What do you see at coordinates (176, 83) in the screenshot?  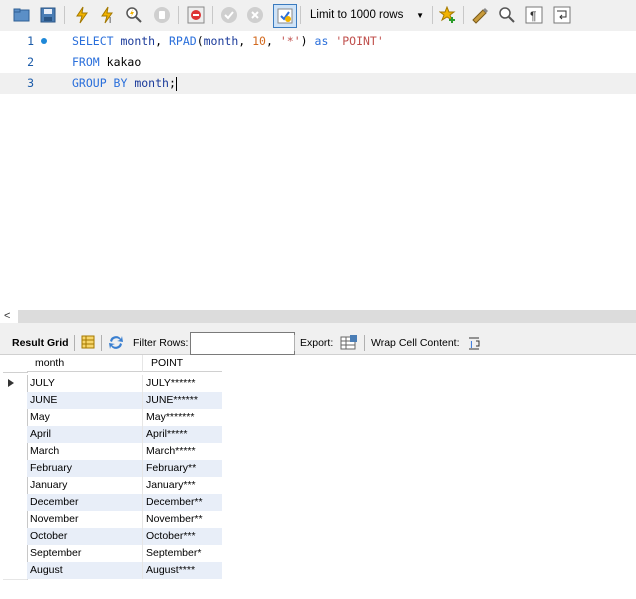 I see `text-cursor` at bounding box center [176, 83].